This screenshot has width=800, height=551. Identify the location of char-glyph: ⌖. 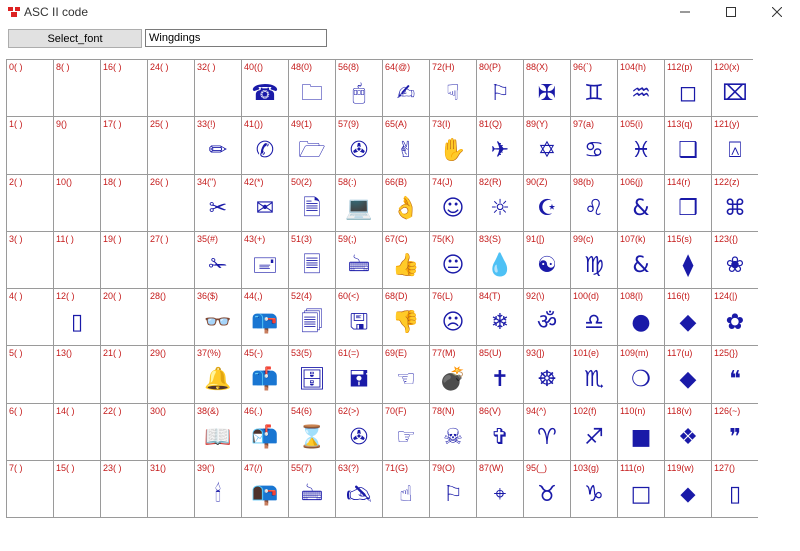
(500, 494).